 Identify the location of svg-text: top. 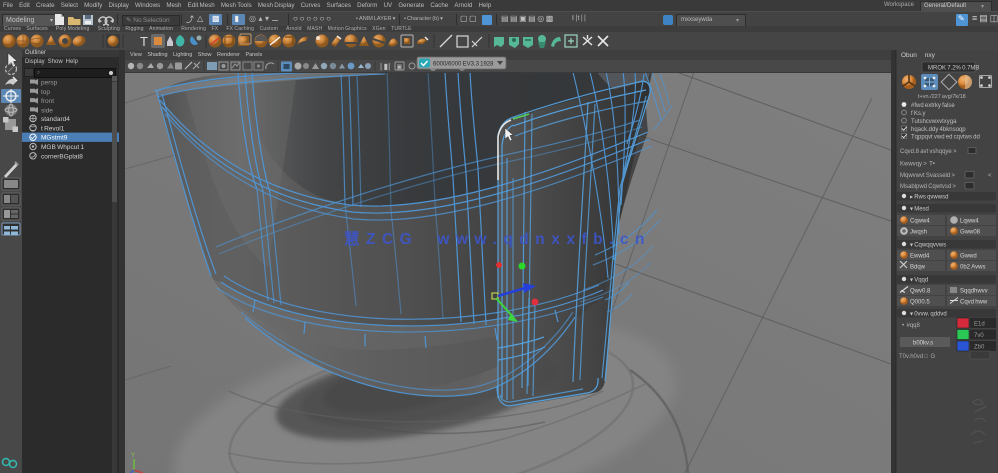
(45, 92).